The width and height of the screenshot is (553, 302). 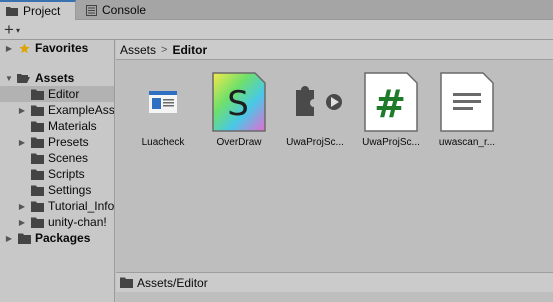 I want to click on window-tab-bar: Project Console, so click(x=276, y=10).